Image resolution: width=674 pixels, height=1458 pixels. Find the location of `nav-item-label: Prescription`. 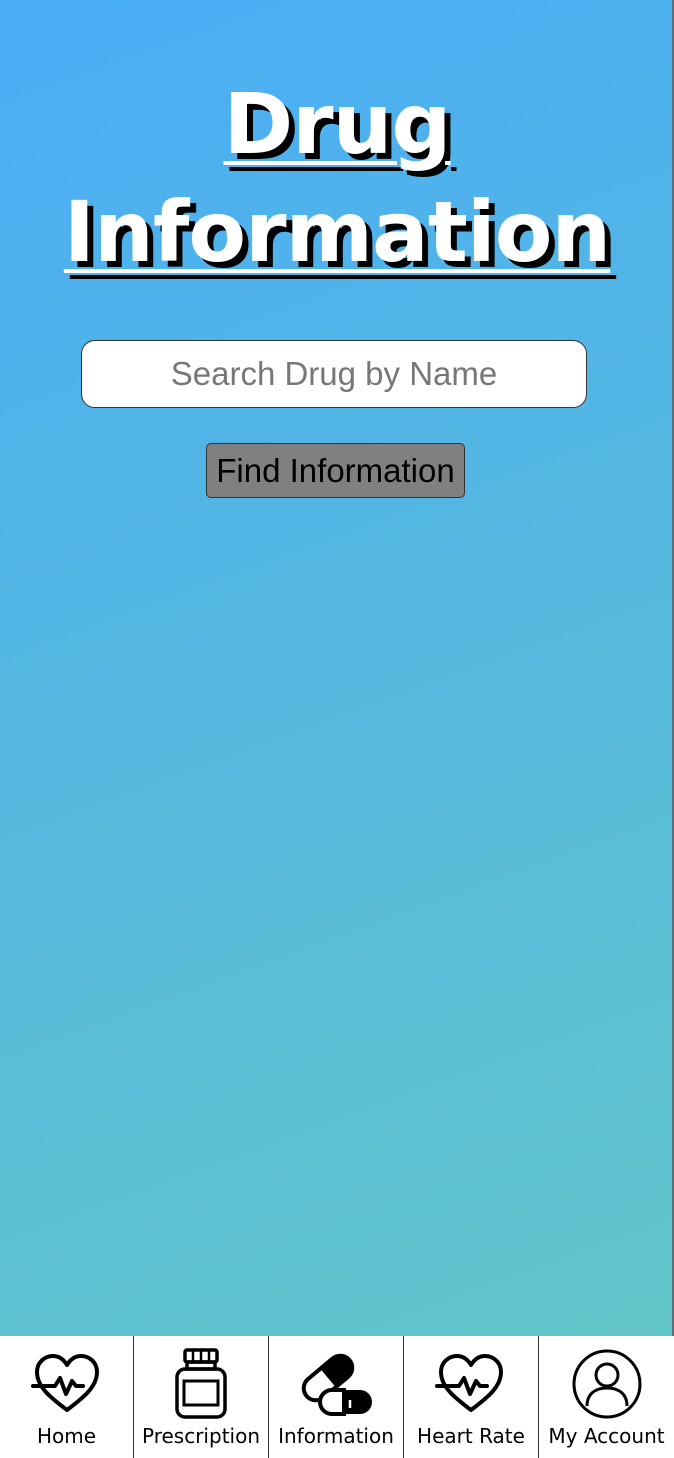

nav-item-label: Prescription is located at coordinates (201, 1436).